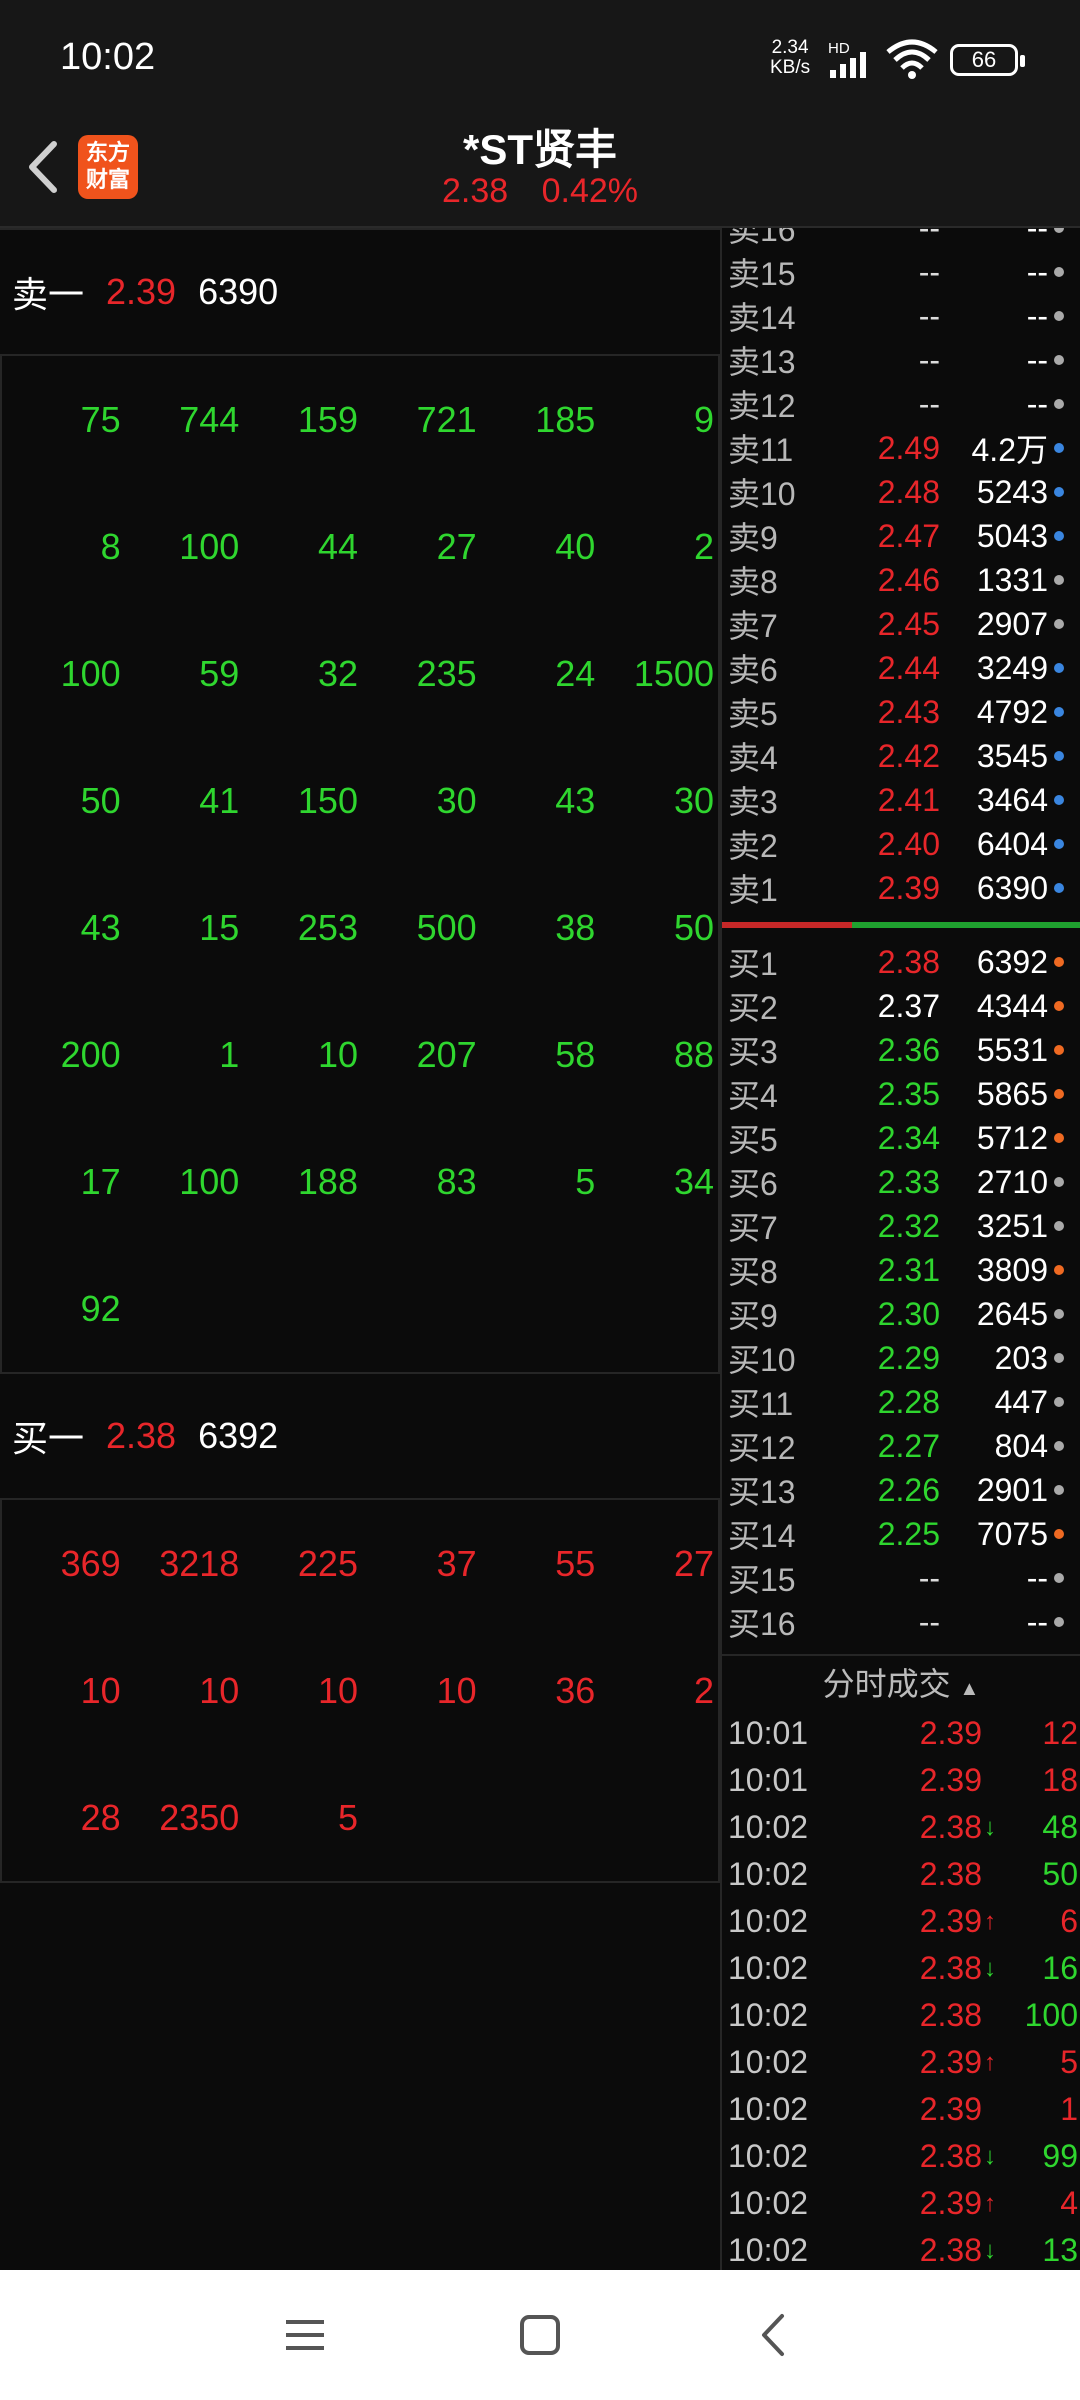  I want to click on divider, so click(360, 1882).